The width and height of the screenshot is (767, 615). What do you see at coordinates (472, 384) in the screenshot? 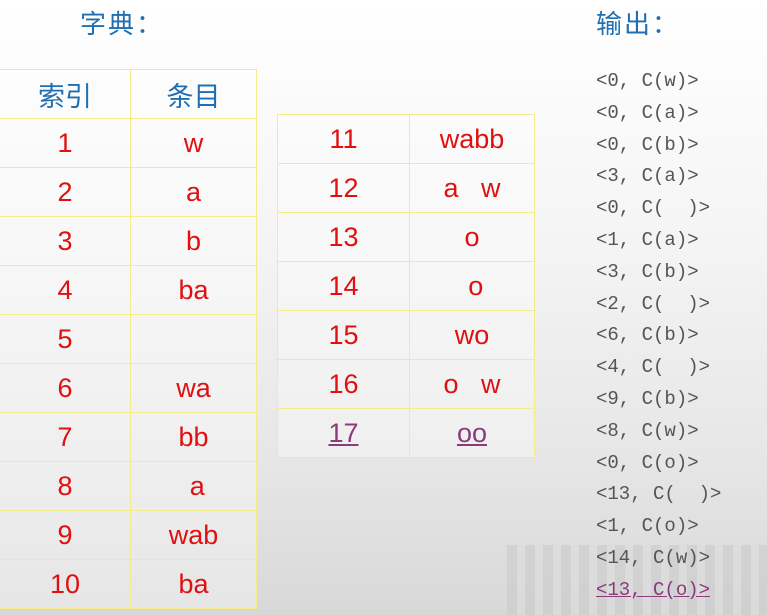
I see `entry-cell: o w` at bounding box center [472, 384].